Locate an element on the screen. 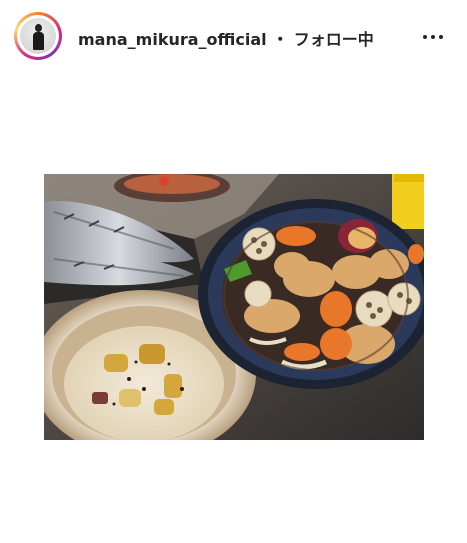  story-ring is located at coordinates (38, 36).